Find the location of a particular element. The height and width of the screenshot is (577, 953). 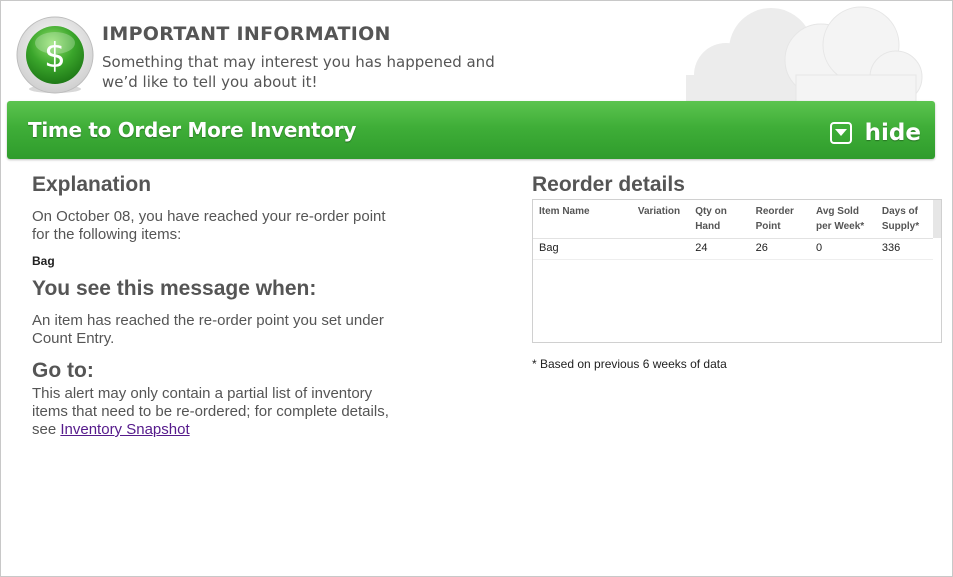

cell-reorder-point: 26 is located at coordinates (779, 249).